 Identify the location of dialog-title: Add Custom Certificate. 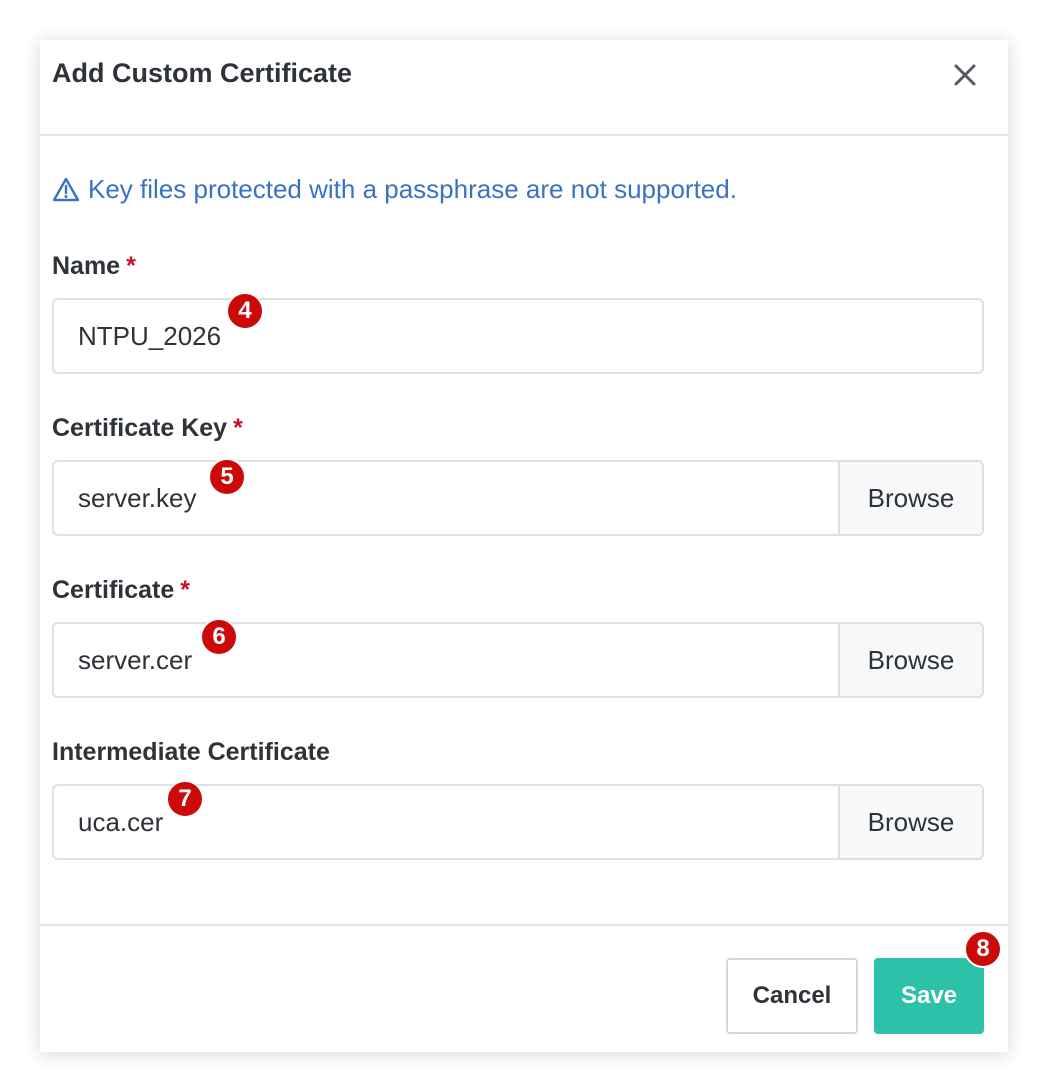
(202, 73).